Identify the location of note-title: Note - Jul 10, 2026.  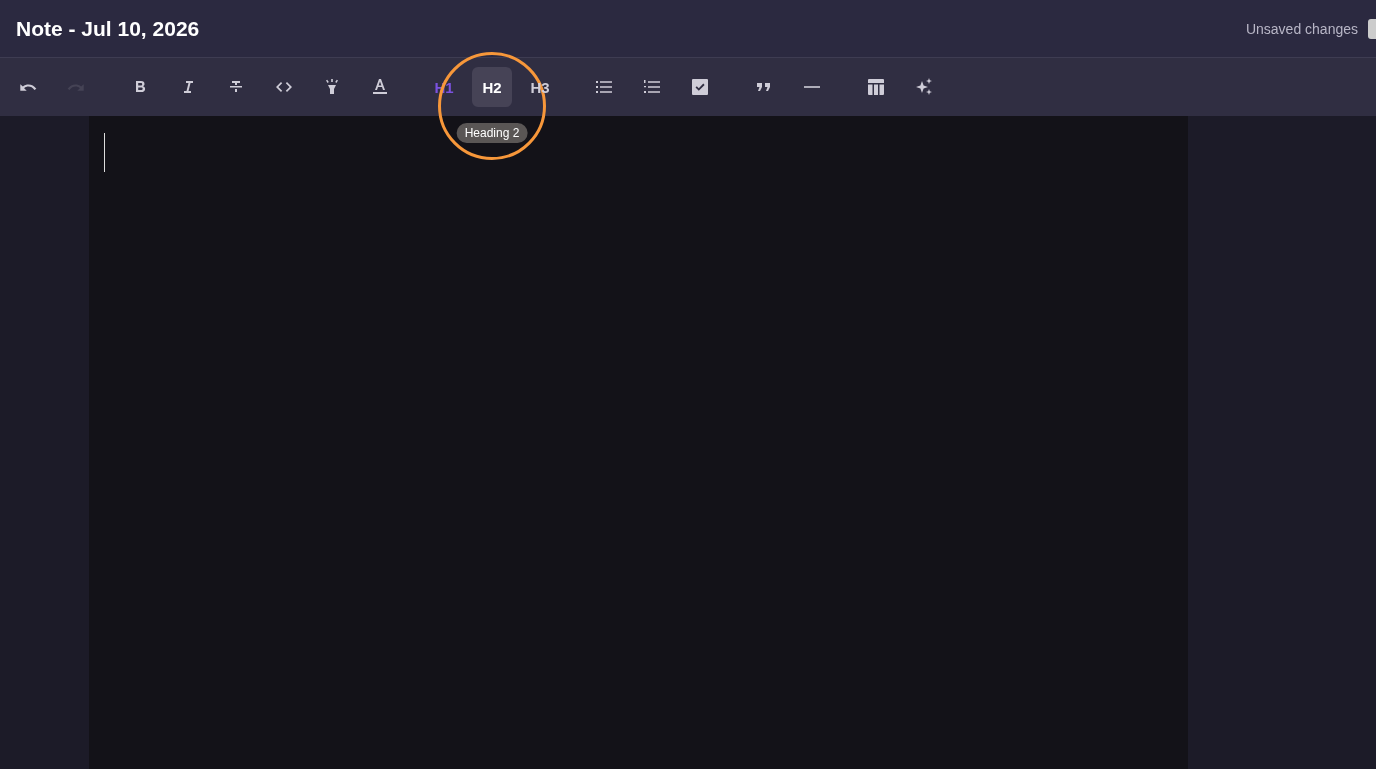
(108, 28).